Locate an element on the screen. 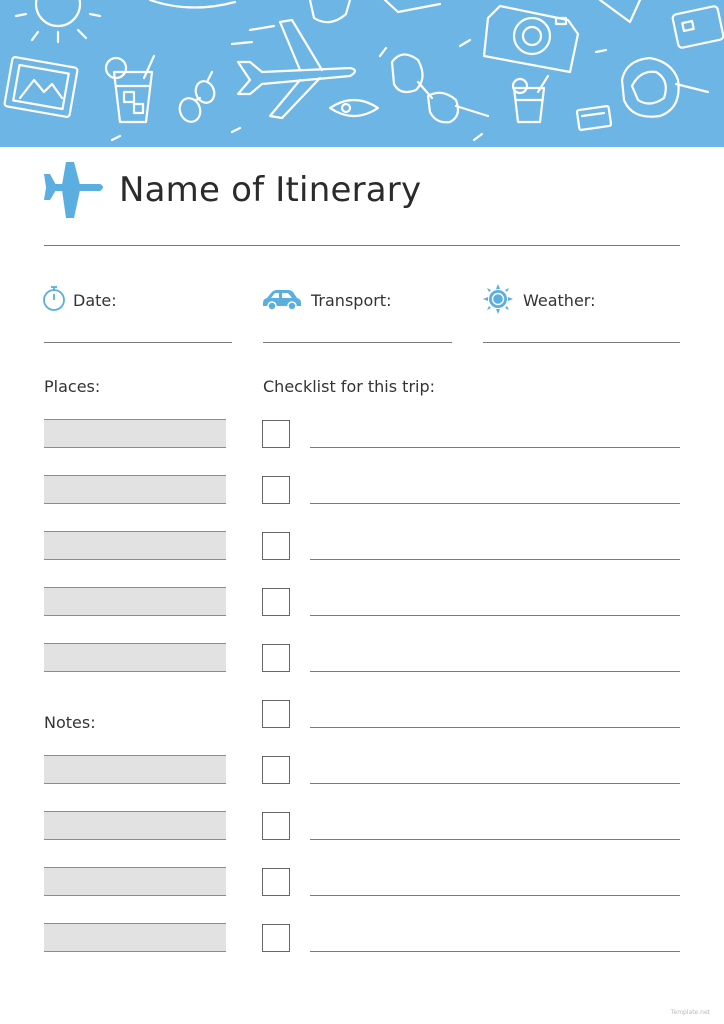 The width and height of the screenshot is (724, 1024). travel-doodles-illustration is located at coordinates (363, 71).